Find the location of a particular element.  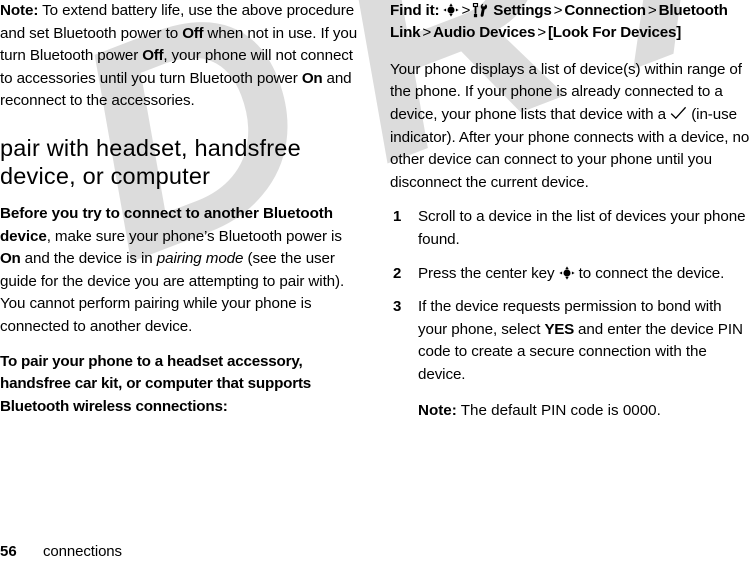

note-term-off-1: Off is located at coordinates (193, 33).